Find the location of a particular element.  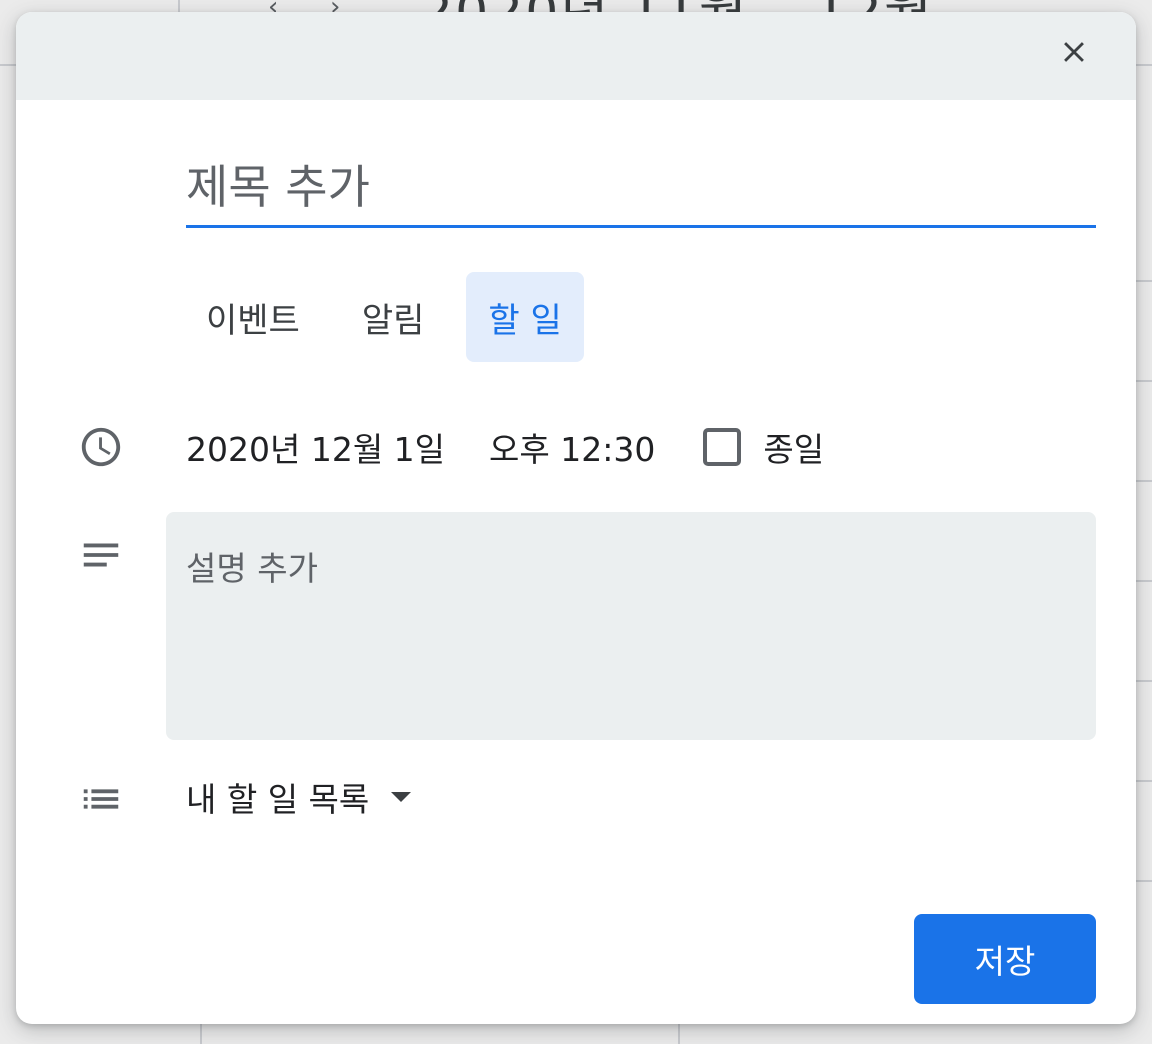

allday-toggle: 종일 is located at coordinates (763, 447).